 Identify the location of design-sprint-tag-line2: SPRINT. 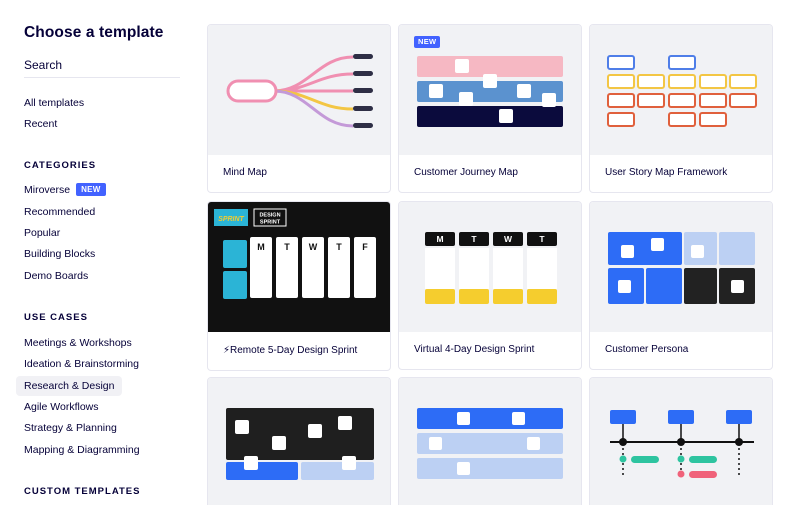
(270, 223).